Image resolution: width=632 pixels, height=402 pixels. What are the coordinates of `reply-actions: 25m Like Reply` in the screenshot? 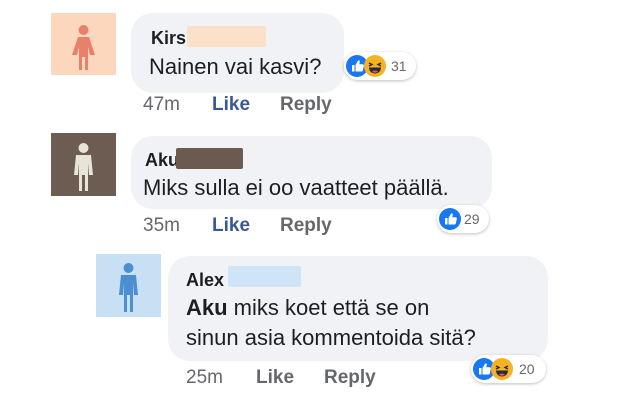 It's located at (296, 378).